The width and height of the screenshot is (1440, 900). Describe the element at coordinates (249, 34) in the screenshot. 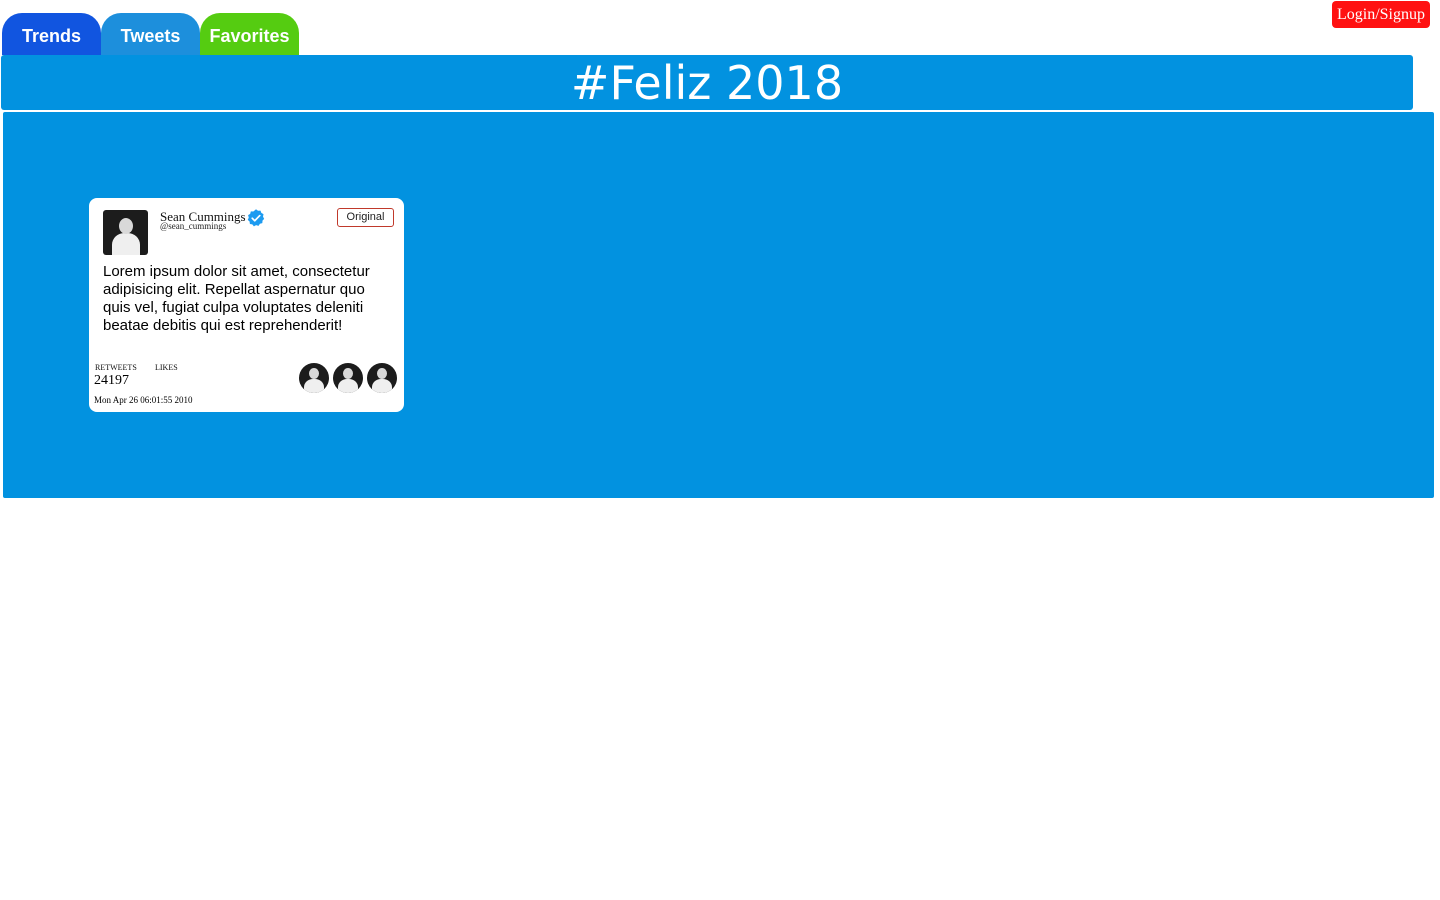

I see `tab-favorites: Favorites` at that location.